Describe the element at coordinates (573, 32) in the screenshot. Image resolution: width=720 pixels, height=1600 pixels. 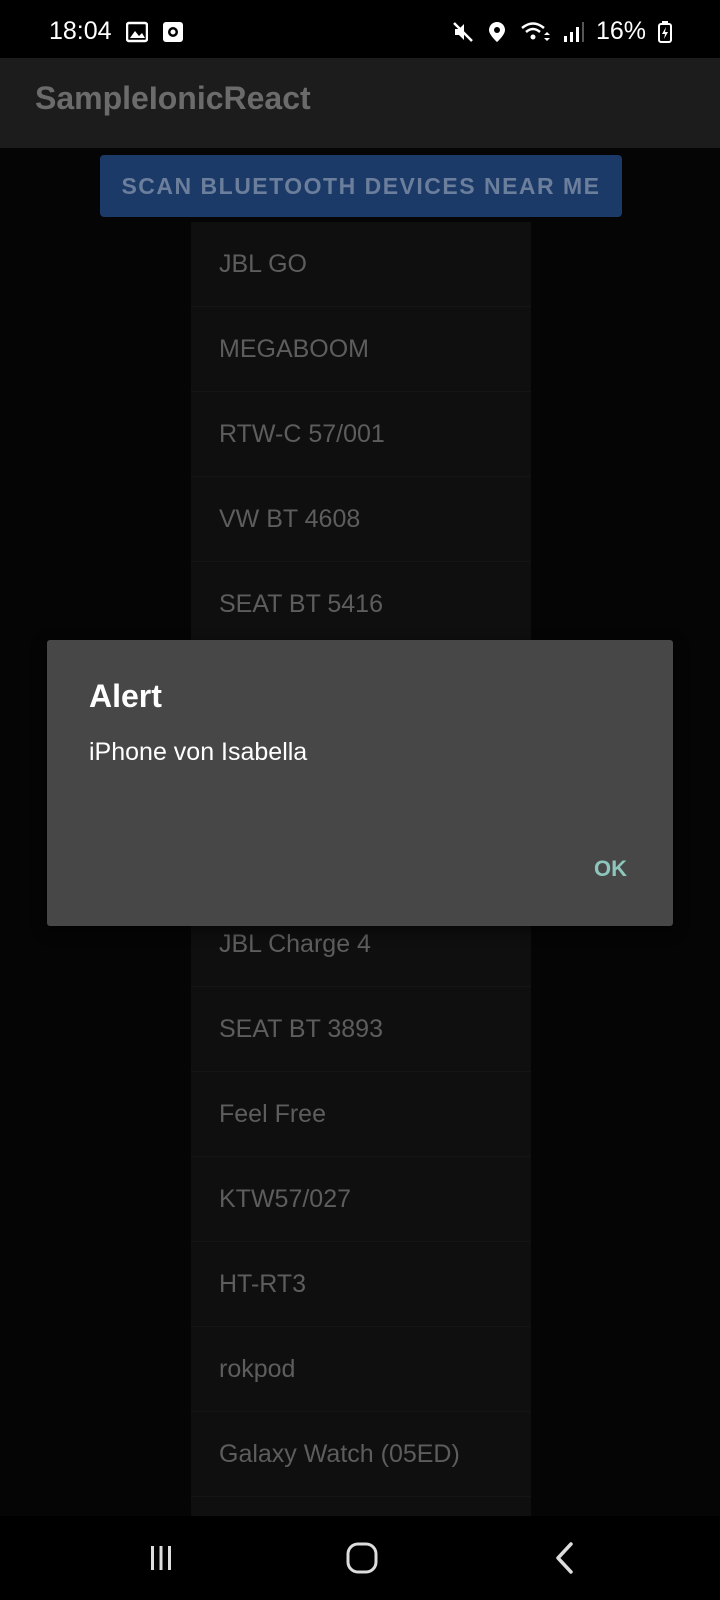
I see `signal-icon` at that location.